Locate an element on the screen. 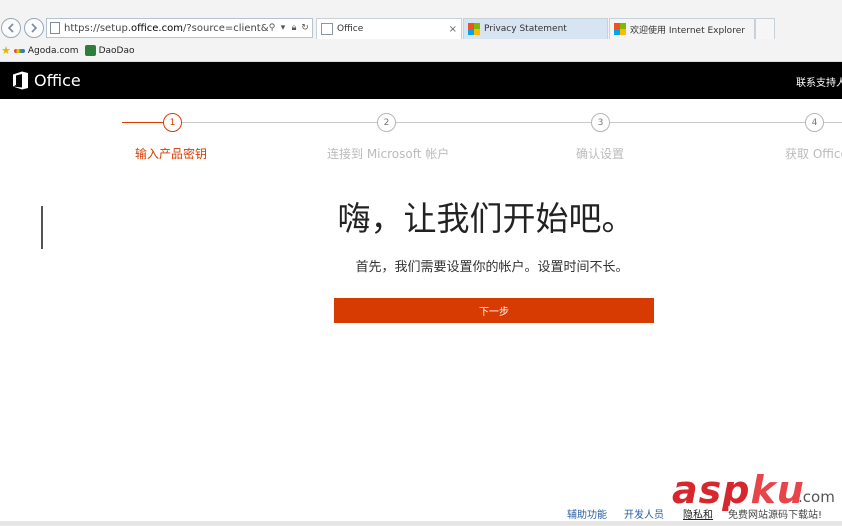 The image size is (842, 526). favorite-daodao: DaoDao is located at coordinates (109, 50).